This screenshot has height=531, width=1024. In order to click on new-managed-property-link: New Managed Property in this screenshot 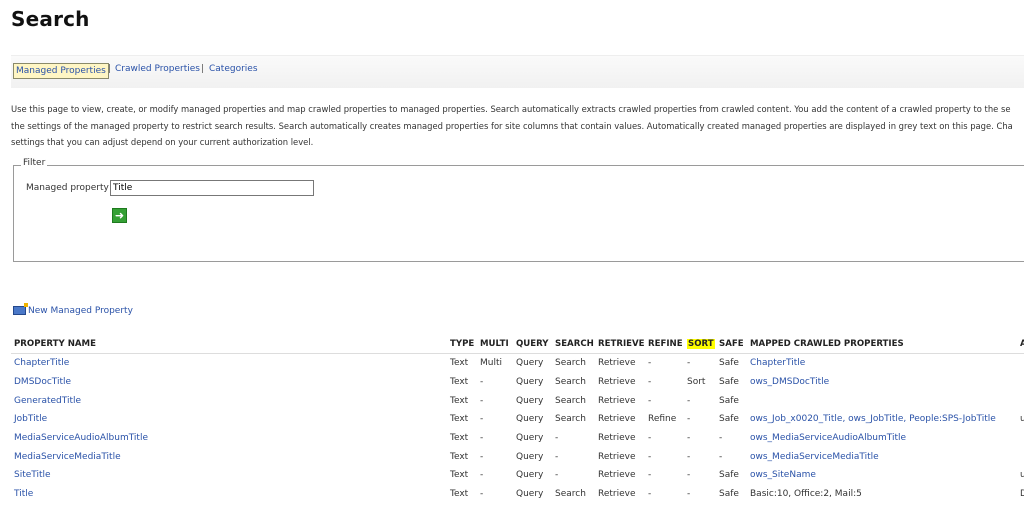, I will do `click(73, 309)`.